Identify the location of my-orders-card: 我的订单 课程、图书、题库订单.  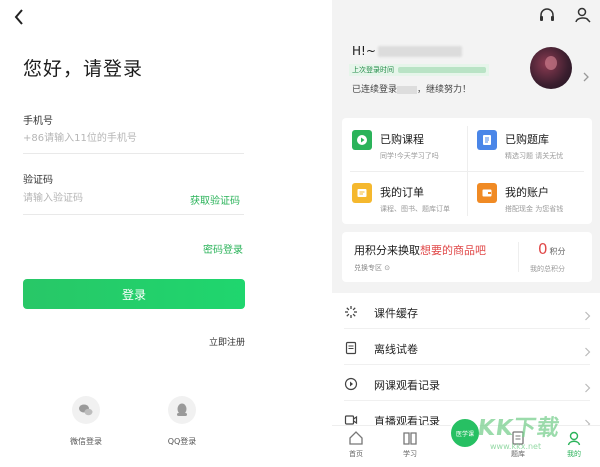
(404, 197).